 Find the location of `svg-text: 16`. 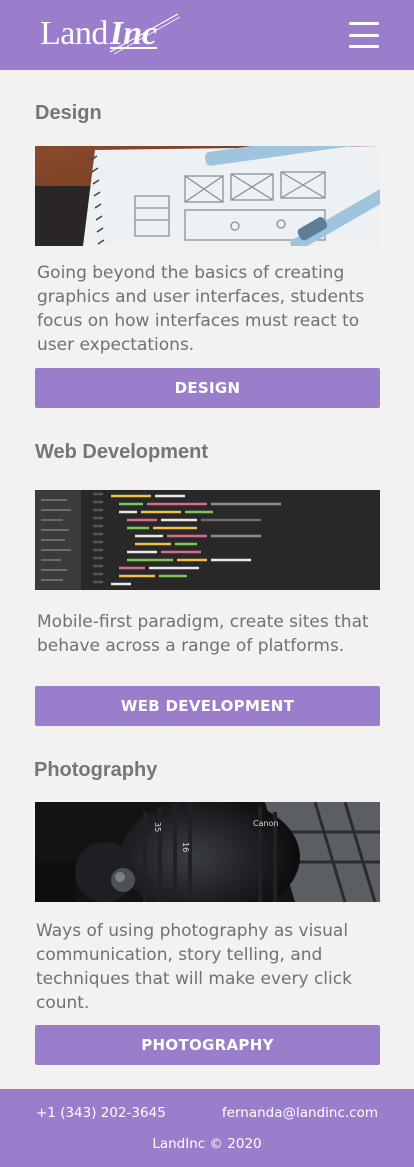

svg-text: 16 is located at coordinates (185, 847).